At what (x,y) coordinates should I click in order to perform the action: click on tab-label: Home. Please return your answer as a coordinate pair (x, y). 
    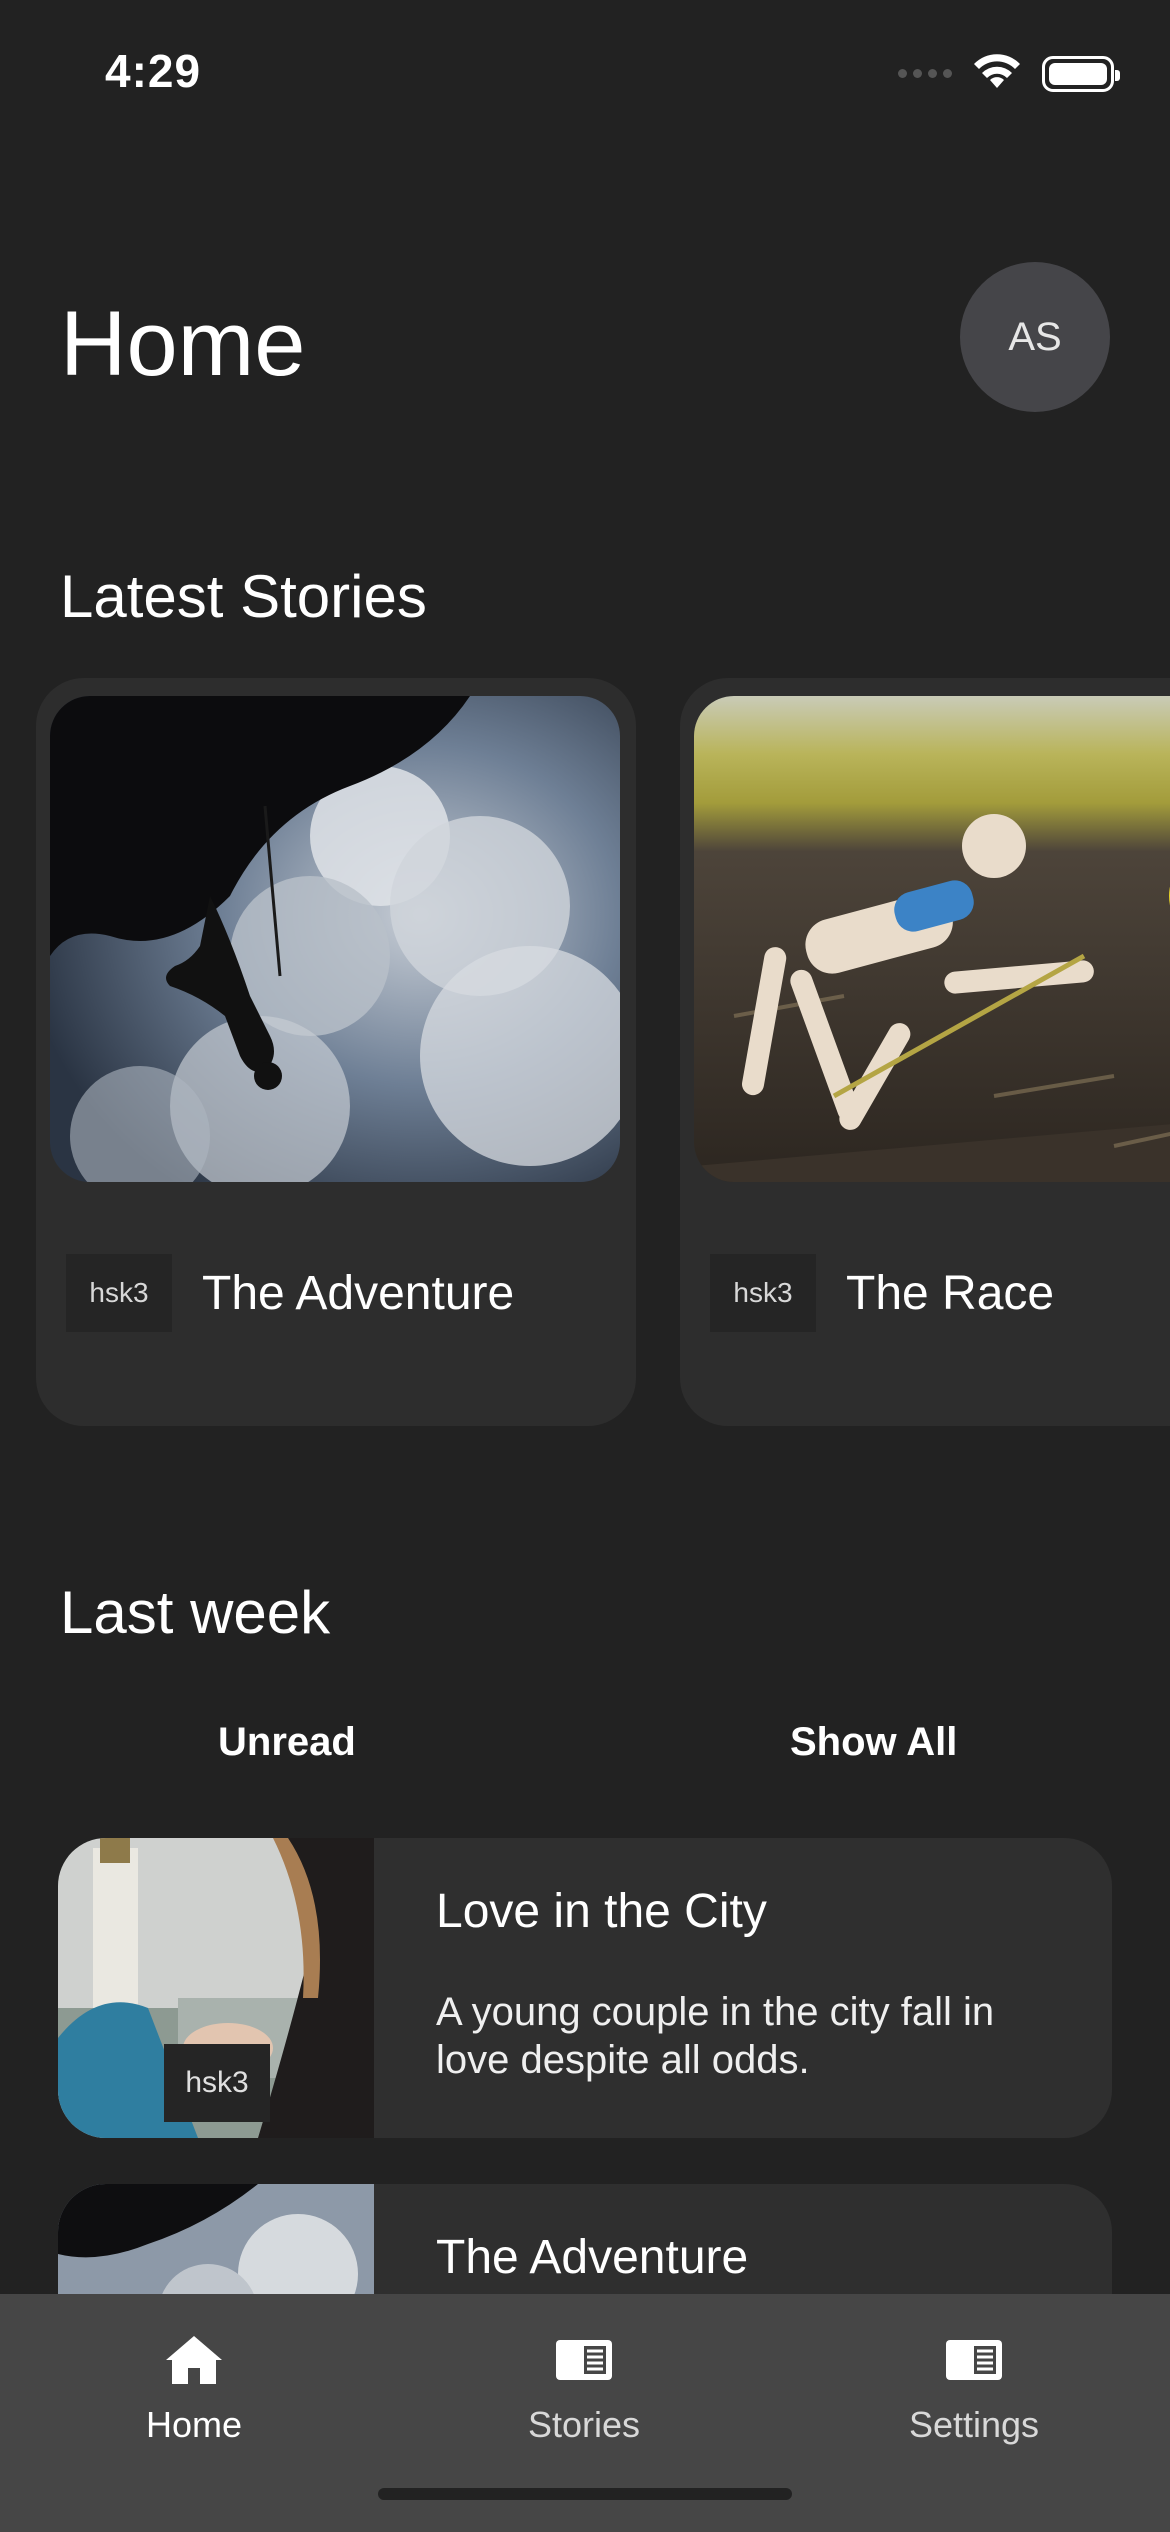
    Looking at the image, I should click on (194, 2424).